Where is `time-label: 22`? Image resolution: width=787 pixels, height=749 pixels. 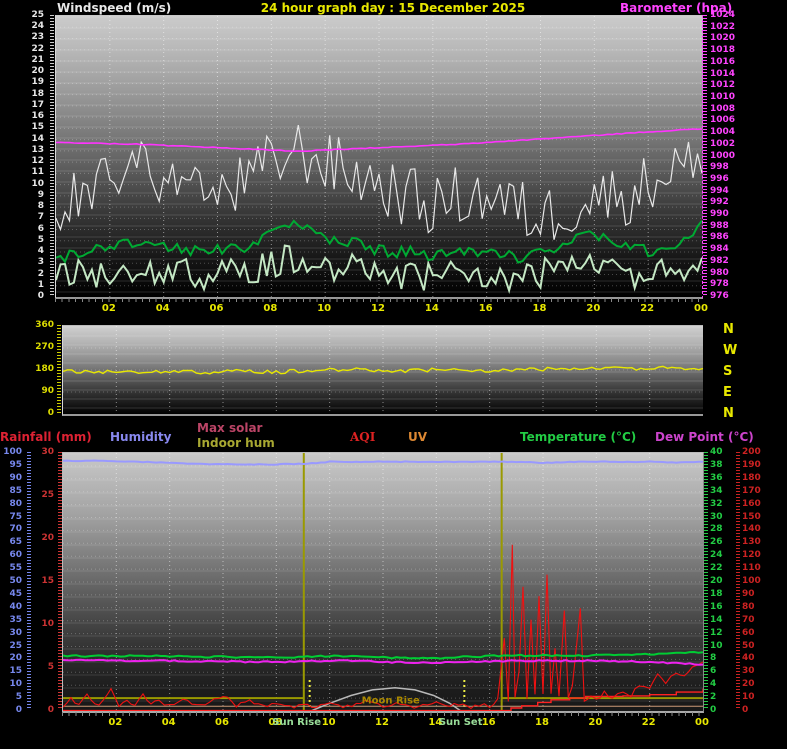
time-label: 22 is located at coordinates (647, 308).